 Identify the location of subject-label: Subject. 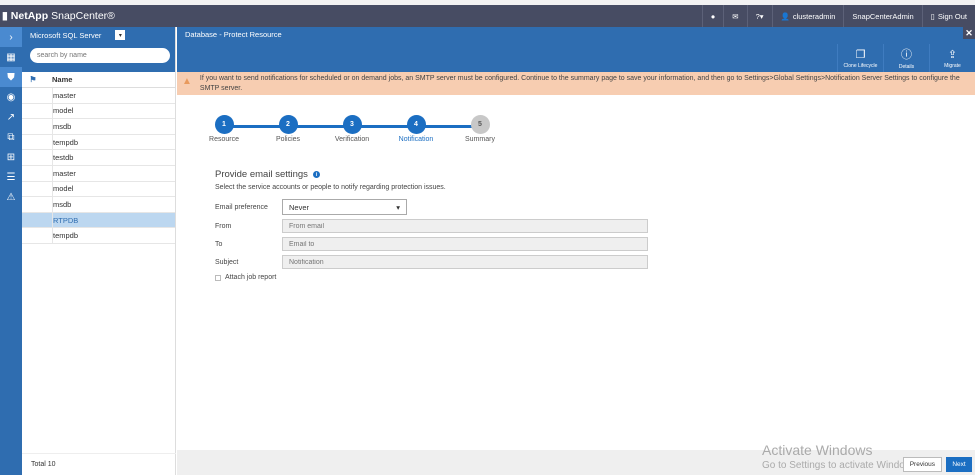
(227, 262).